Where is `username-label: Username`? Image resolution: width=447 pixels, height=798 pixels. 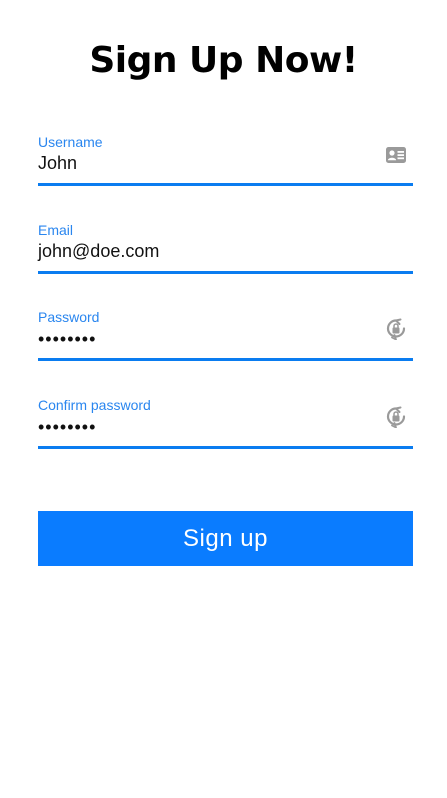
username-label: Username is located at coordinates (70, 142).